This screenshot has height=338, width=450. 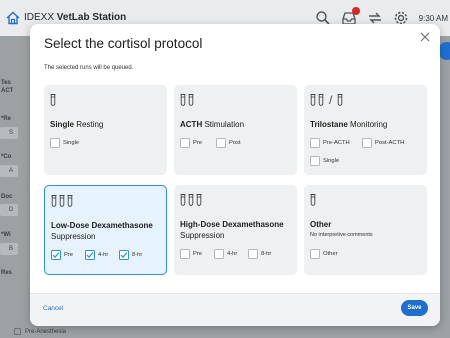 I want to click on option-post-acth: Post-ACTH, so click(x=383, y=143).